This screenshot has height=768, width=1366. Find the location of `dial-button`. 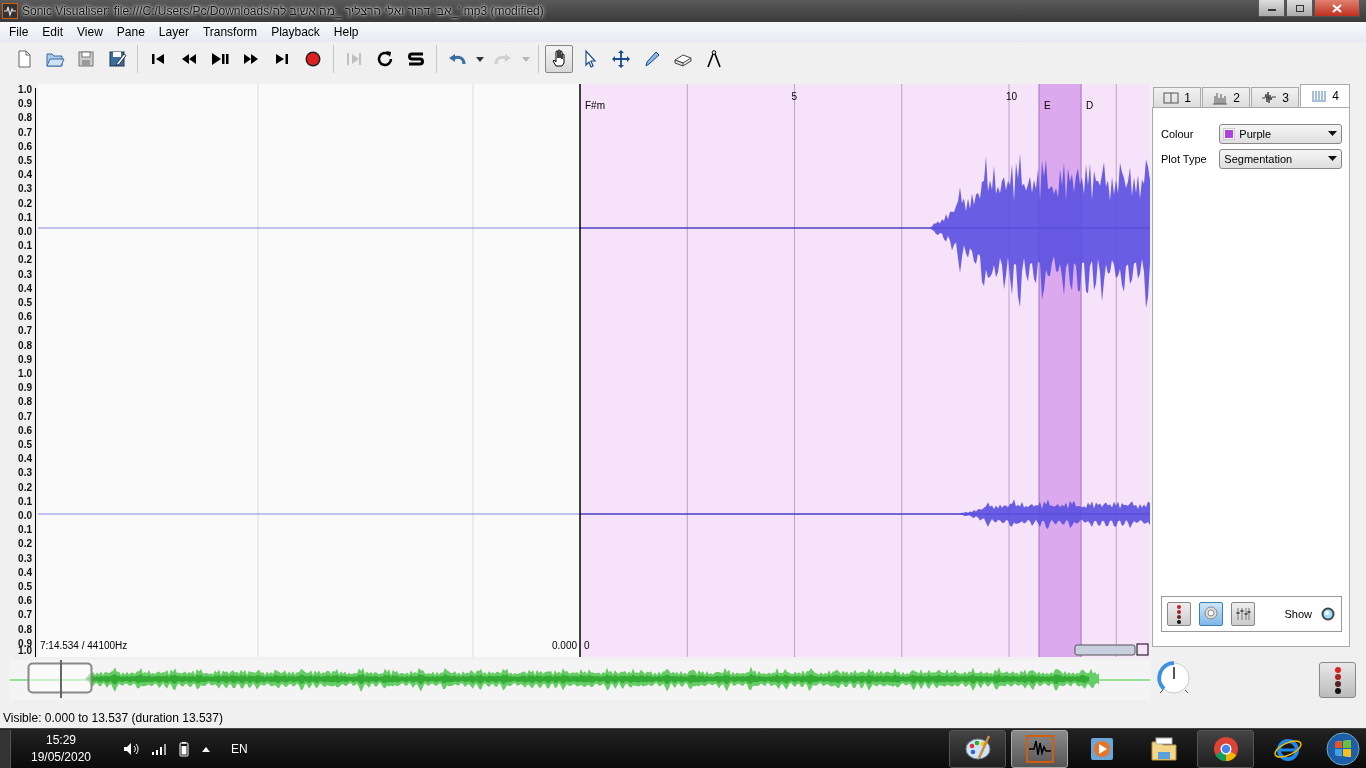

dial-button is located at coordinates (1211, 614).